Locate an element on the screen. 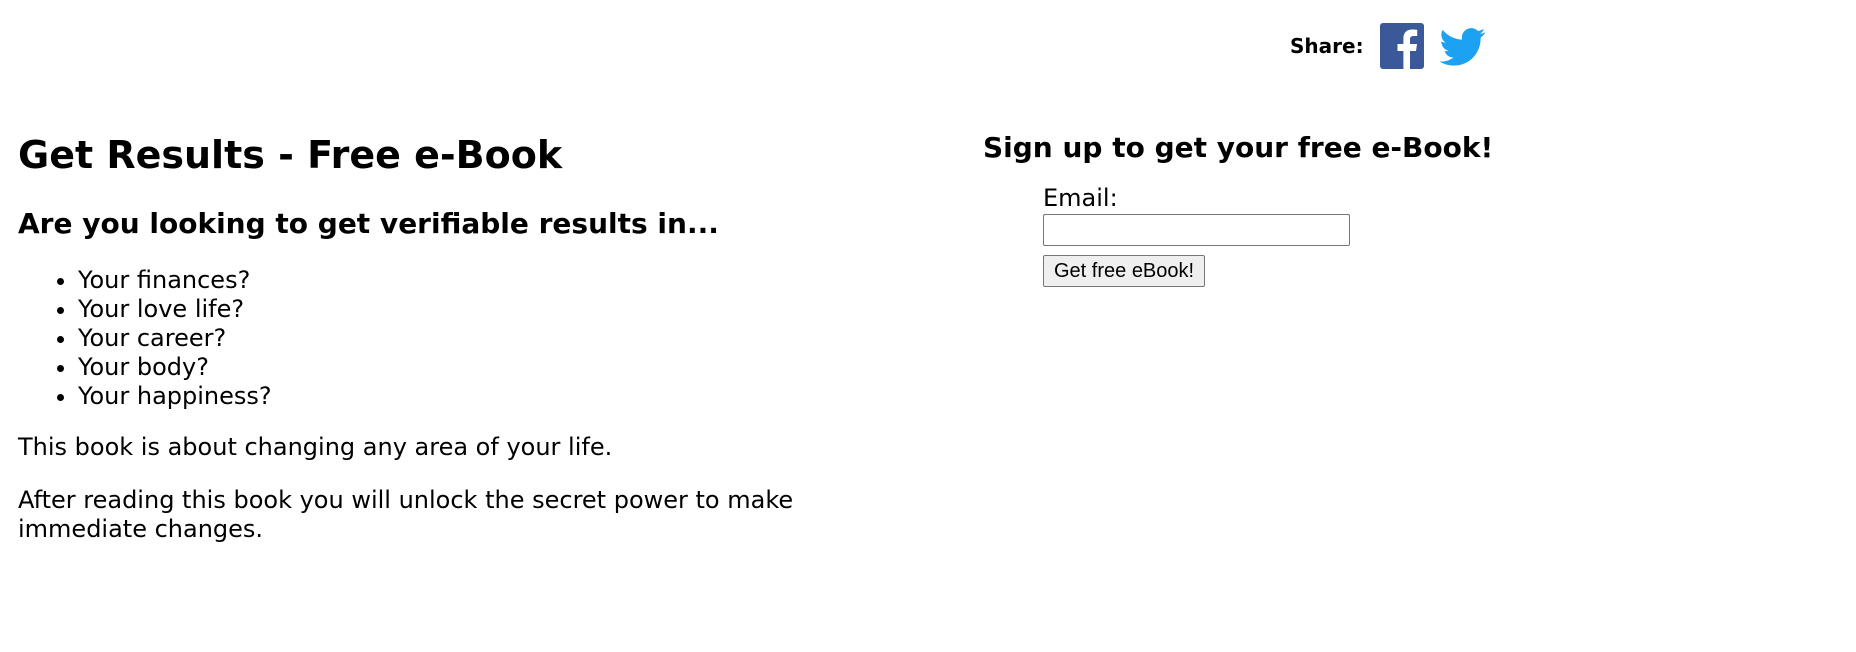 The width and height of the screenshot is (1856, 652). twitter-icon is located at coordinates (1462, 47).